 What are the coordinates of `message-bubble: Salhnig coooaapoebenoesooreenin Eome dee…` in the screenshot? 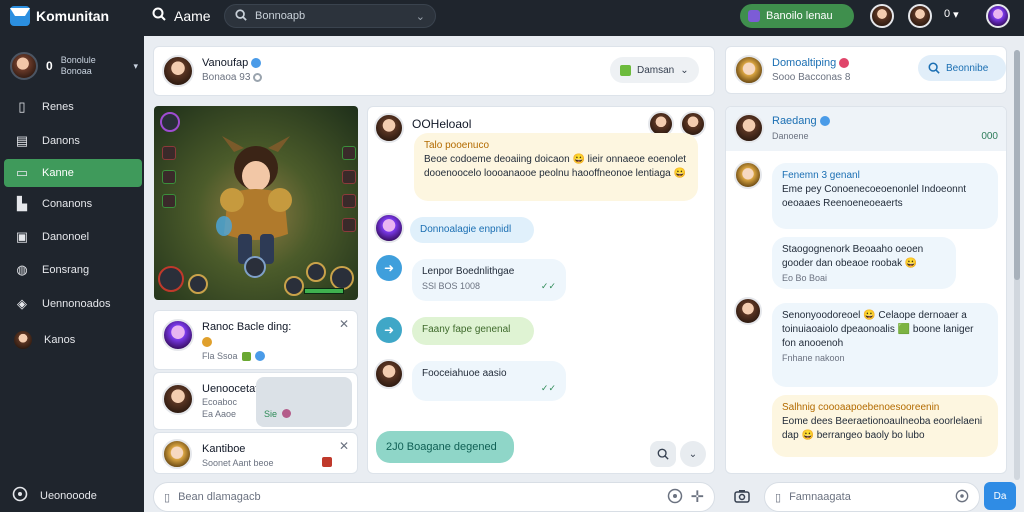 It's located at (885, 426).